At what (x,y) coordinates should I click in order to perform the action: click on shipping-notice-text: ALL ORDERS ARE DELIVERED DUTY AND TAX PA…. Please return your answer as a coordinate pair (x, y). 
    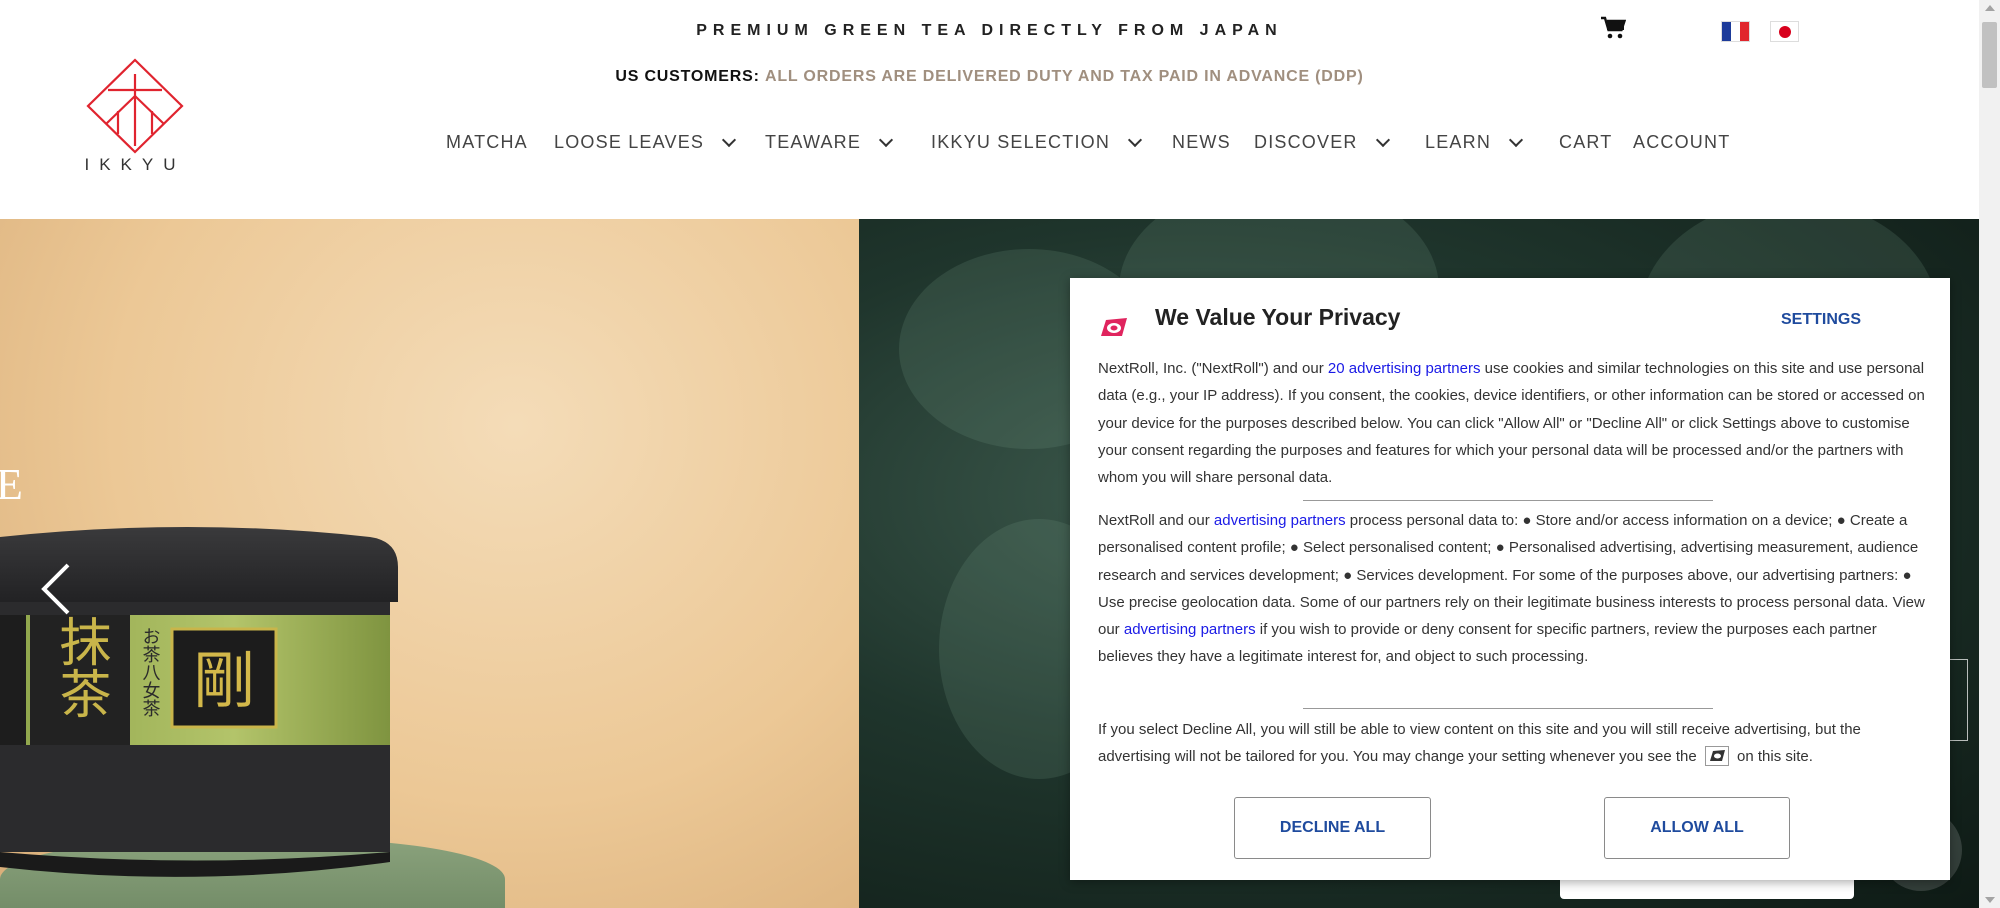
    Looking at the image, I should click on (1064, 76).